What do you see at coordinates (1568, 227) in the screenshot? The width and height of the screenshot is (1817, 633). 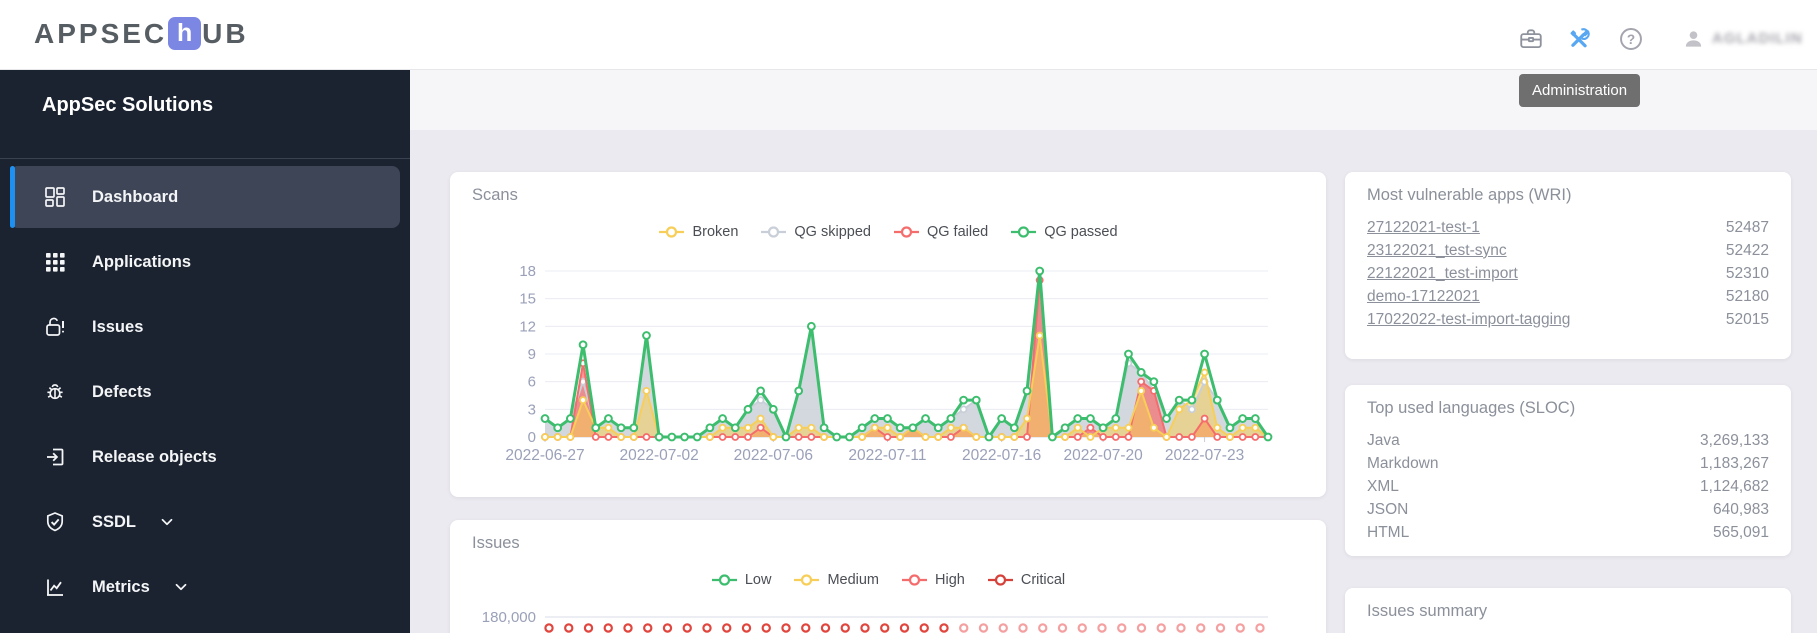 I see `app-row: 27122021-test-1 52487` at bounding box center [1568, 227].